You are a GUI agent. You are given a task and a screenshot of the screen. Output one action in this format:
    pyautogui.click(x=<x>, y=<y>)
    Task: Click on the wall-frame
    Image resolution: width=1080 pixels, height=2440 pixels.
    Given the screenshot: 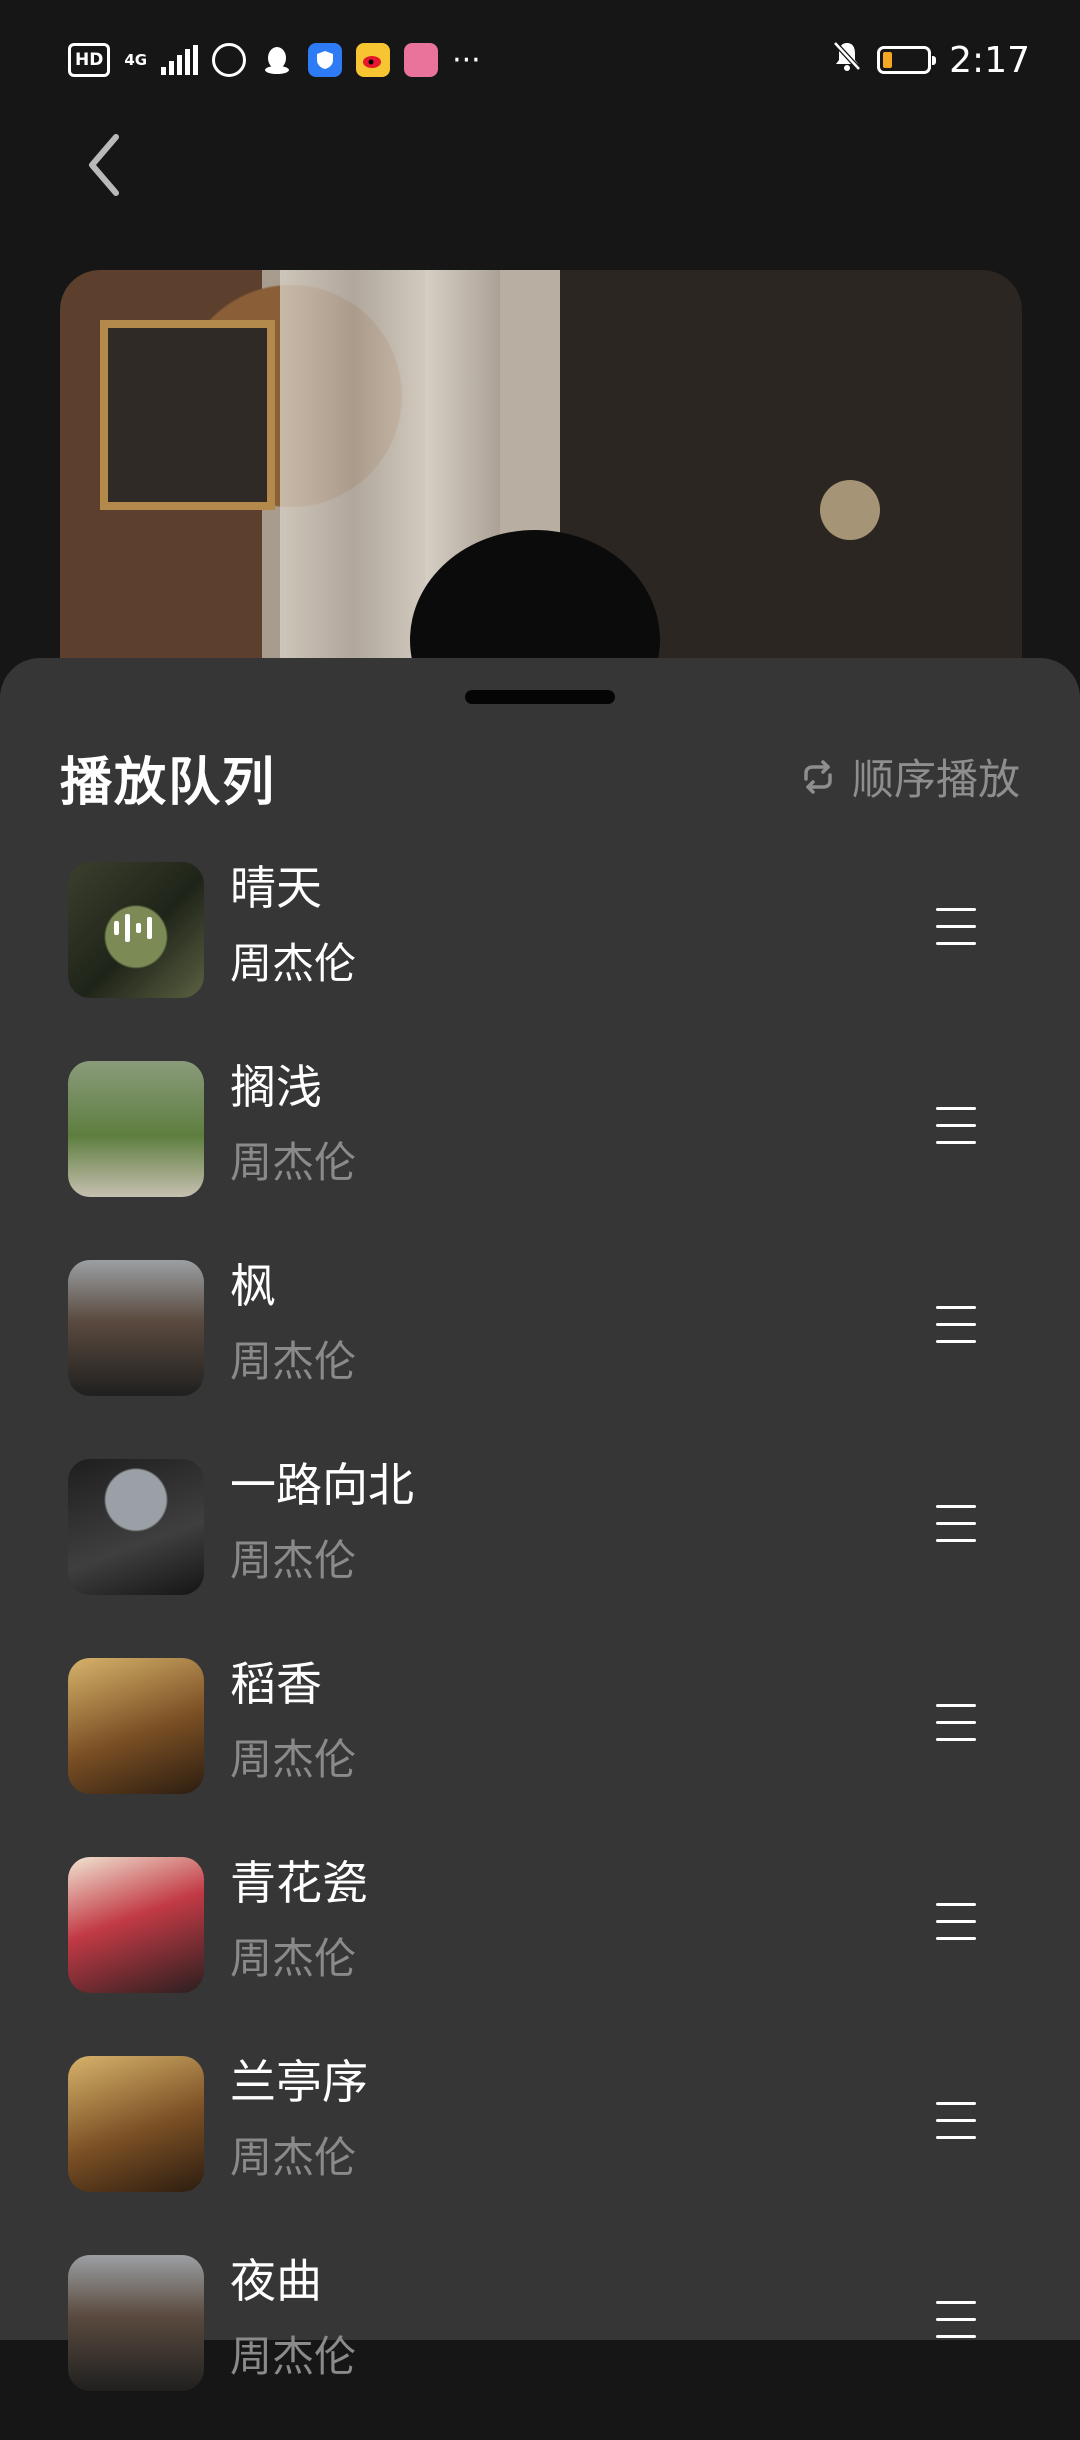 What is the action you would take?
    pyautogui.click(x=187, y=415)
    